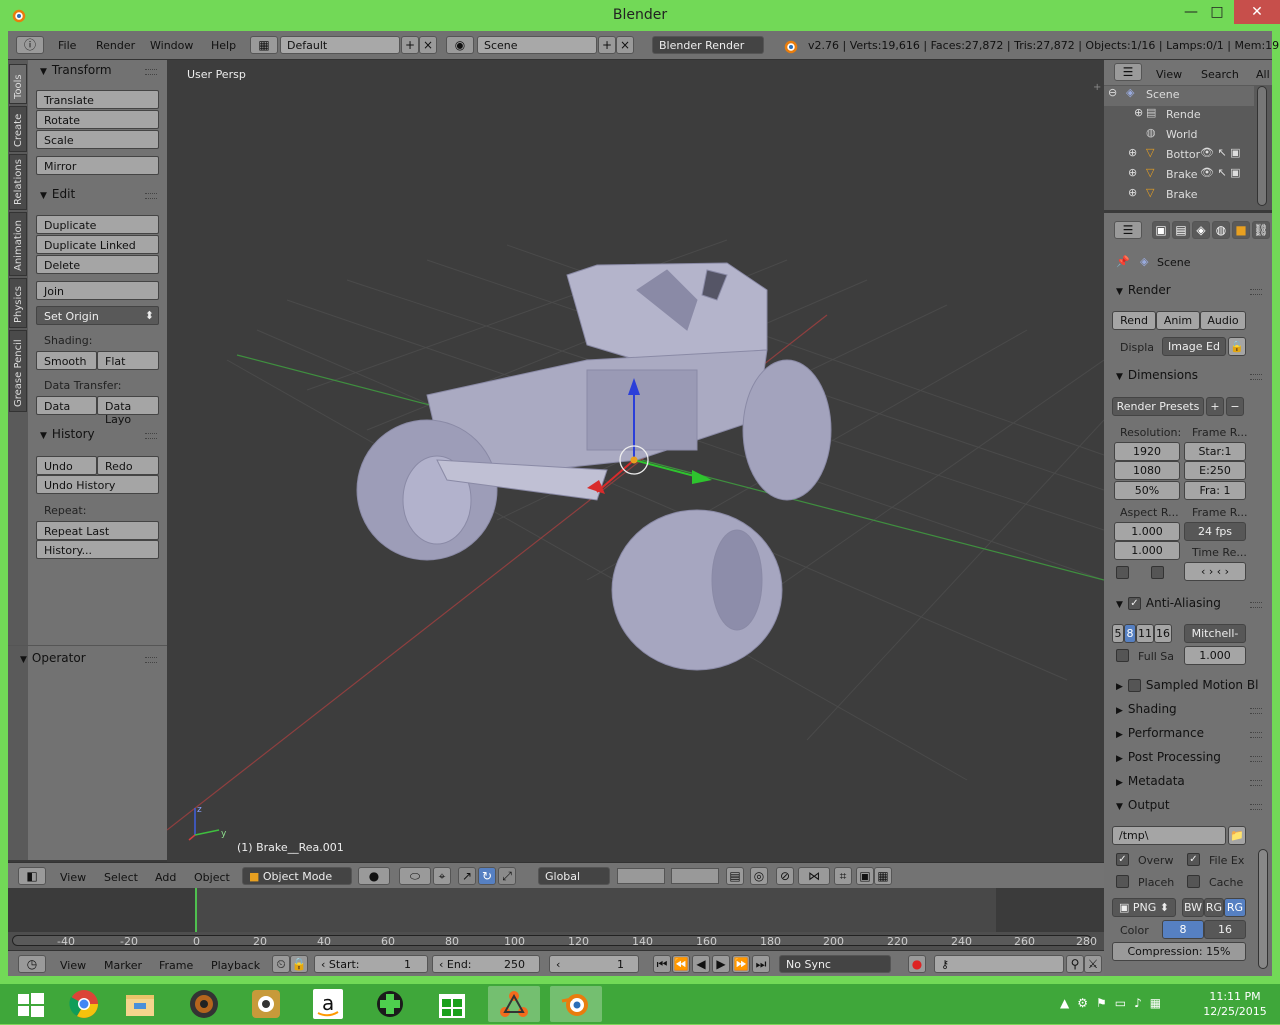  I want to click on aa-samples-8: 8, so click(1130, 633).